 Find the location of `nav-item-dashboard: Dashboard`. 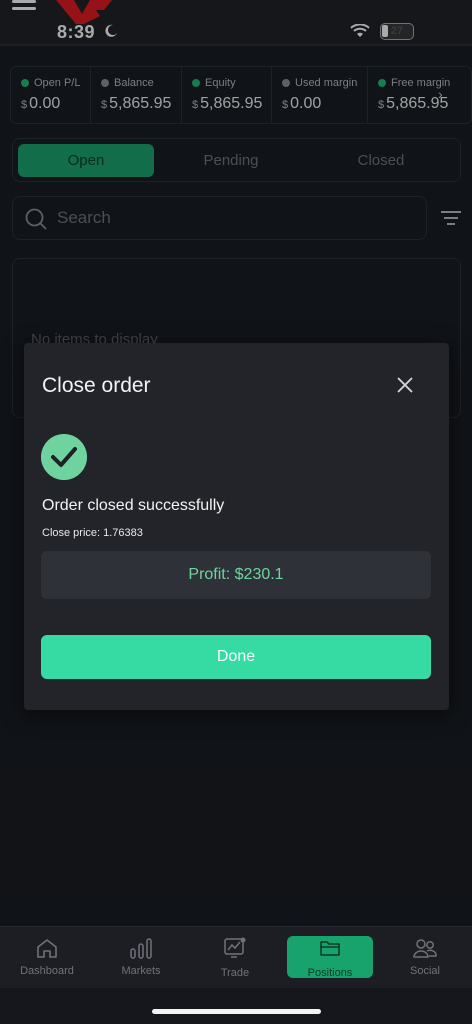

nav-item-dashboard: Dashboard is located at coordinates (47, 958).